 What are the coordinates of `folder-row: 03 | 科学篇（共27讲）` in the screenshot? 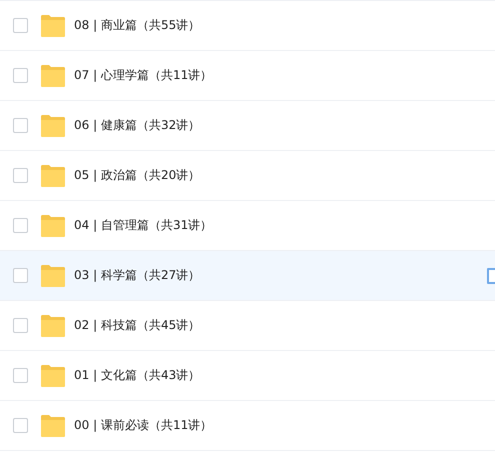 It's located at (247, 276).